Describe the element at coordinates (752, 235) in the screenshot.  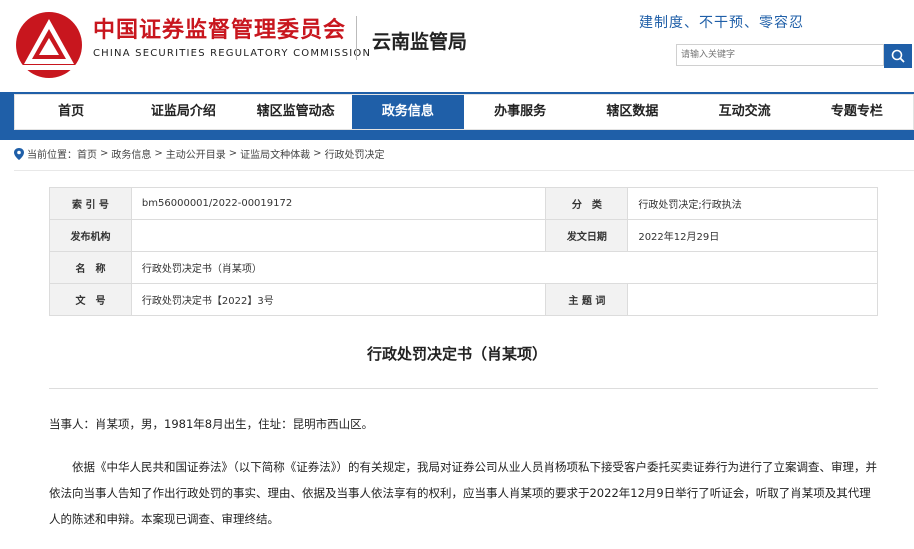
I see `date-value: 2022年12月29日` at that location.